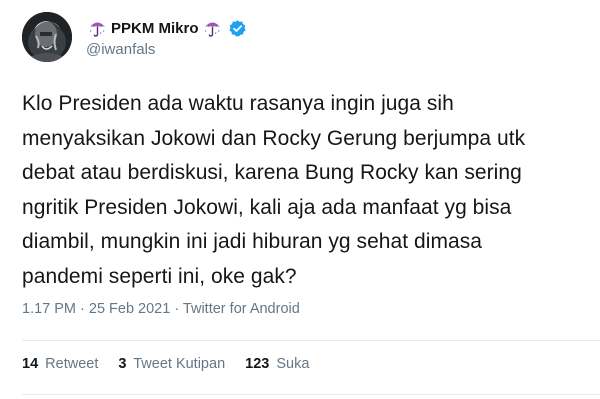 The width and height of the screenshot is (600, 399). What do you see at coordinates (237, 28) in the screenshot?
I see `verified-badge-icon` at bounding box center [237, 28].